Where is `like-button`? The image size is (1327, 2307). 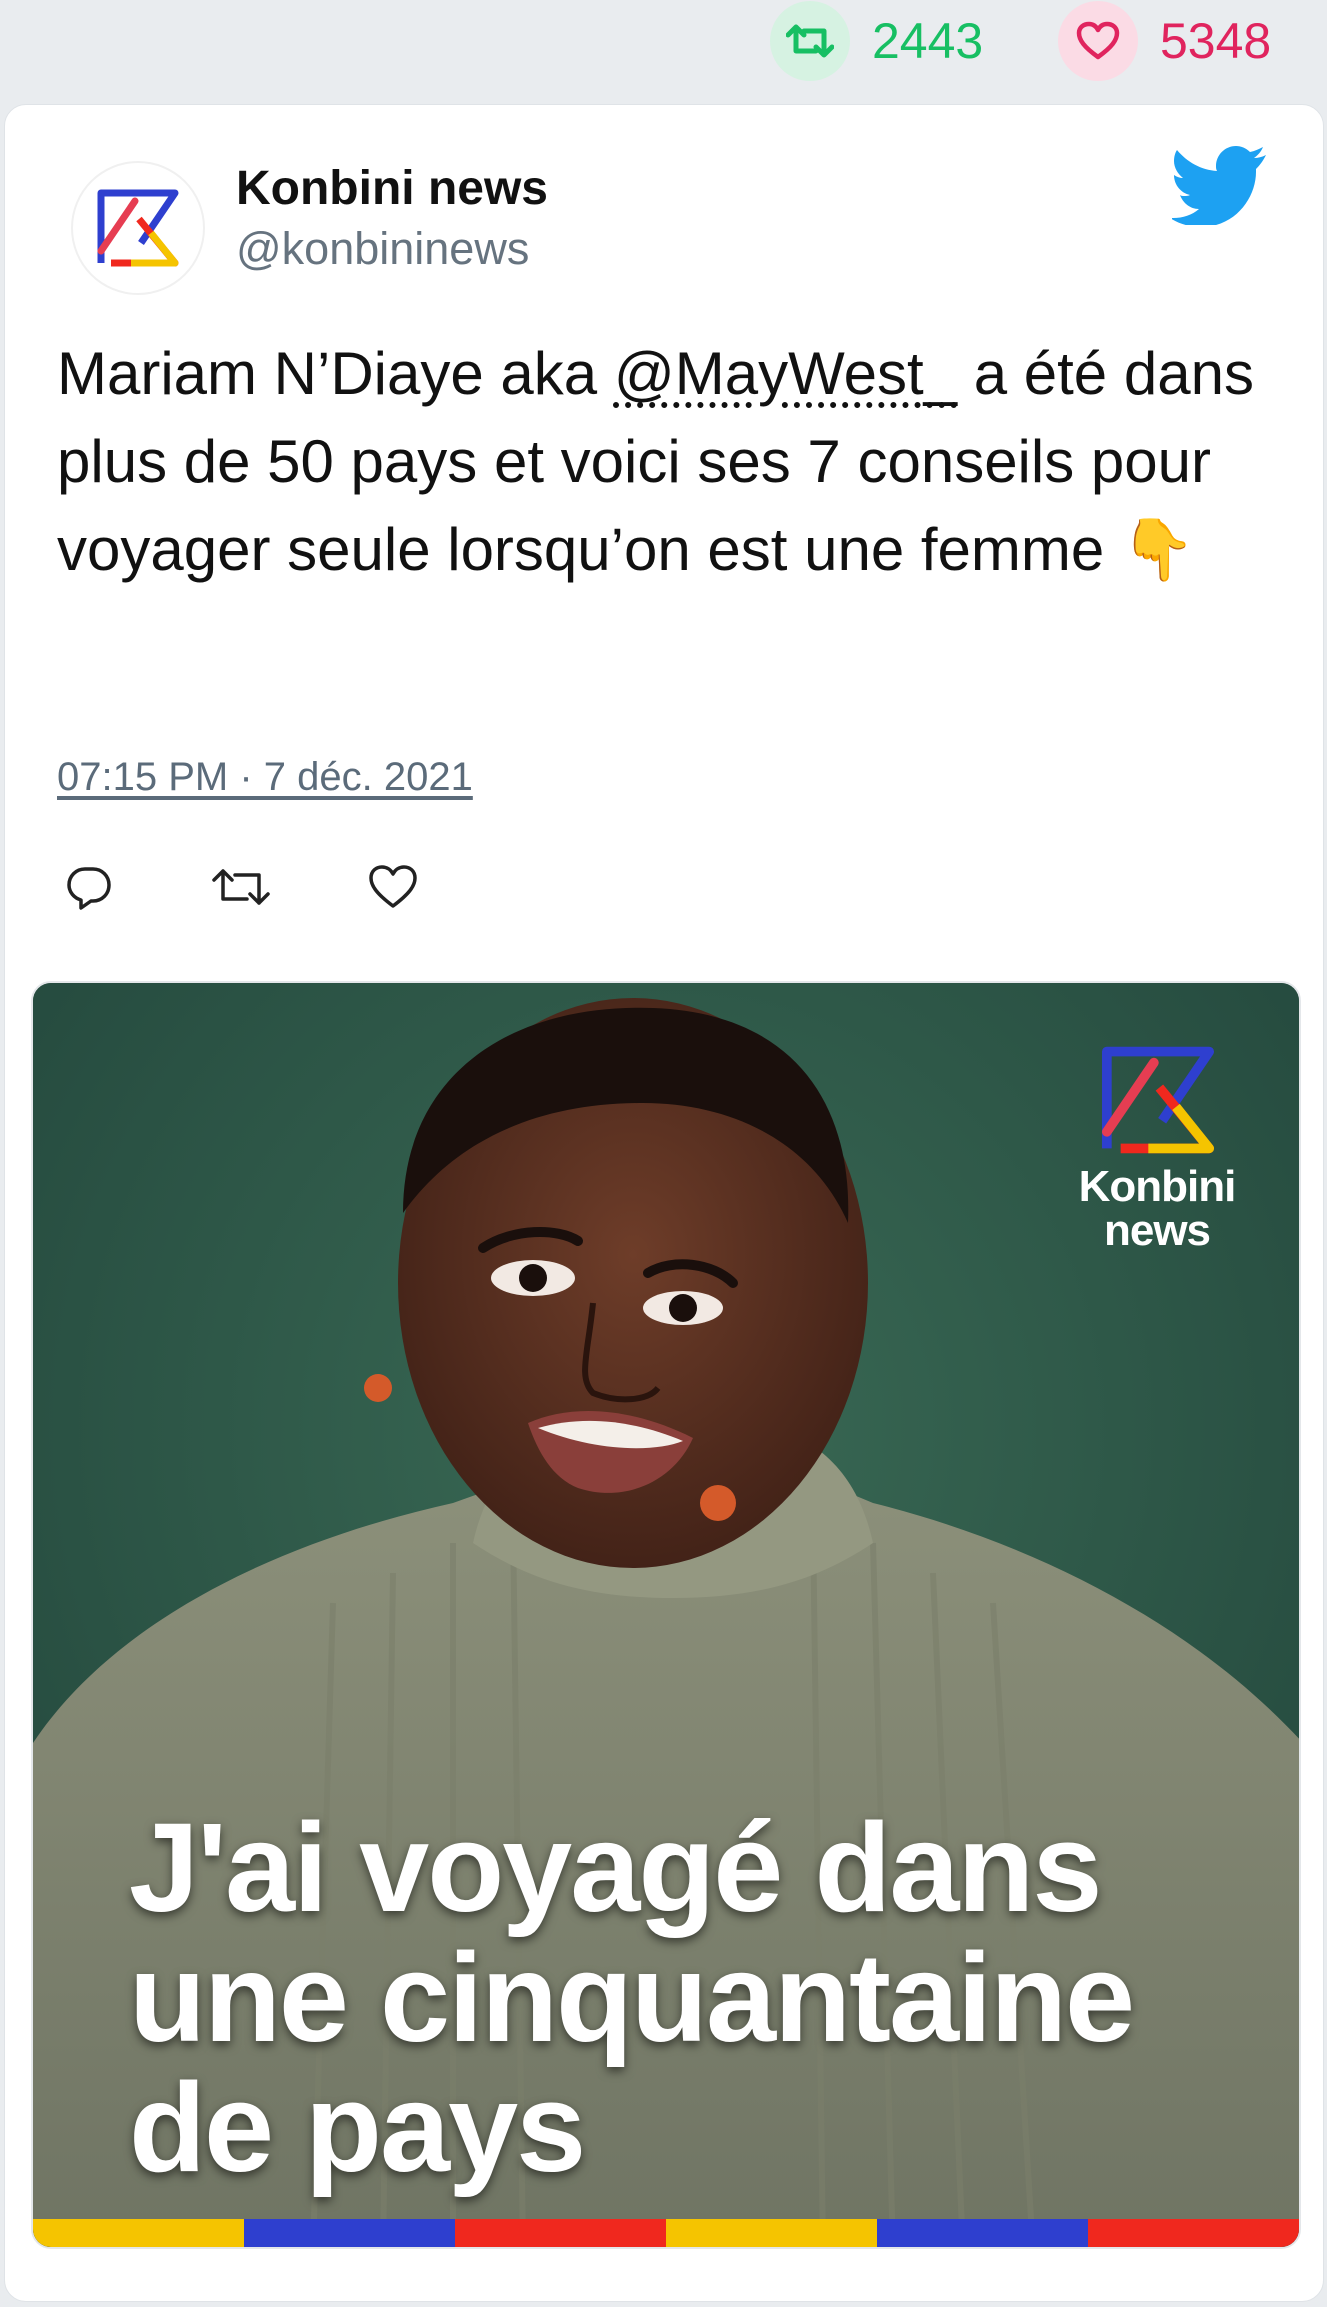
like-button is located at coordinates (393, 887).